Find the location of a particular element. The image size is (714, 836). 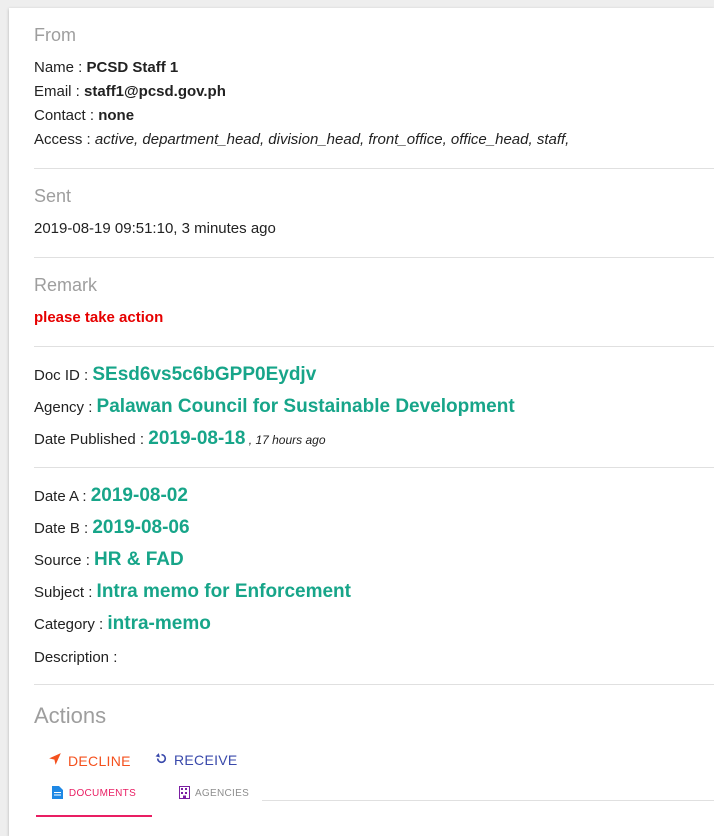

undo-icon is located at coordinates (161, 760).